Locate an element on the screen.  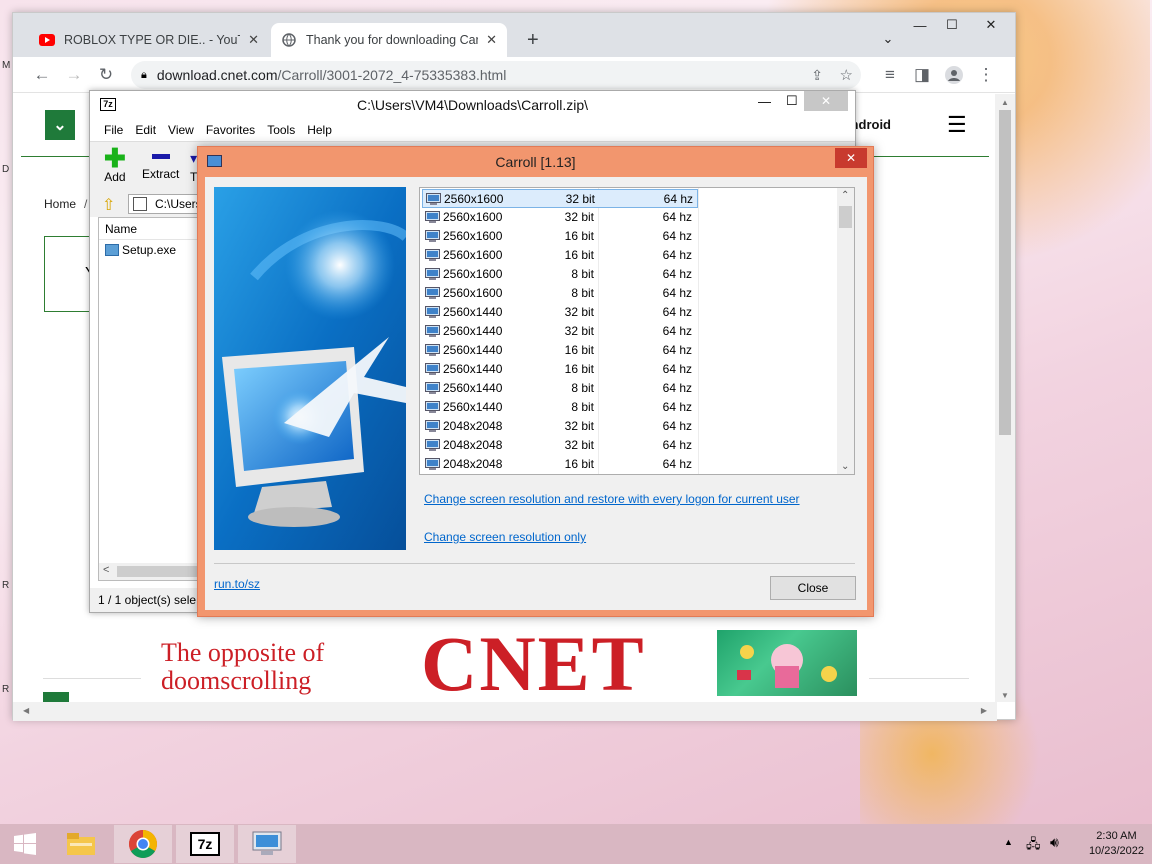
taskbar-chrome is located at coordinates (143, 844).